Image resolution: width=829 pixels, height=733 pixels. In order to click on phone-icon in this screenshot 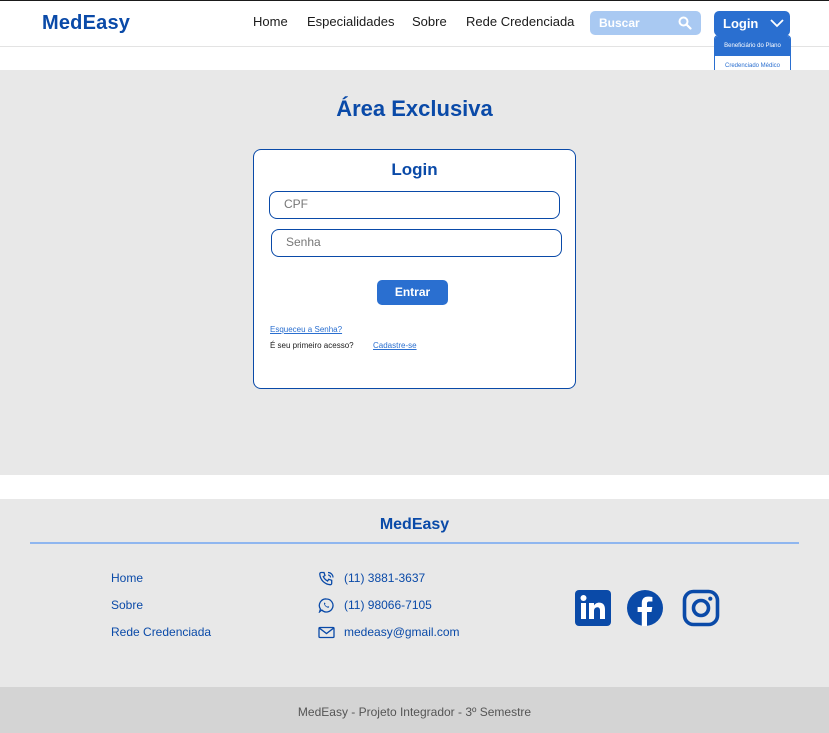, I will do `click(326, 578)`.